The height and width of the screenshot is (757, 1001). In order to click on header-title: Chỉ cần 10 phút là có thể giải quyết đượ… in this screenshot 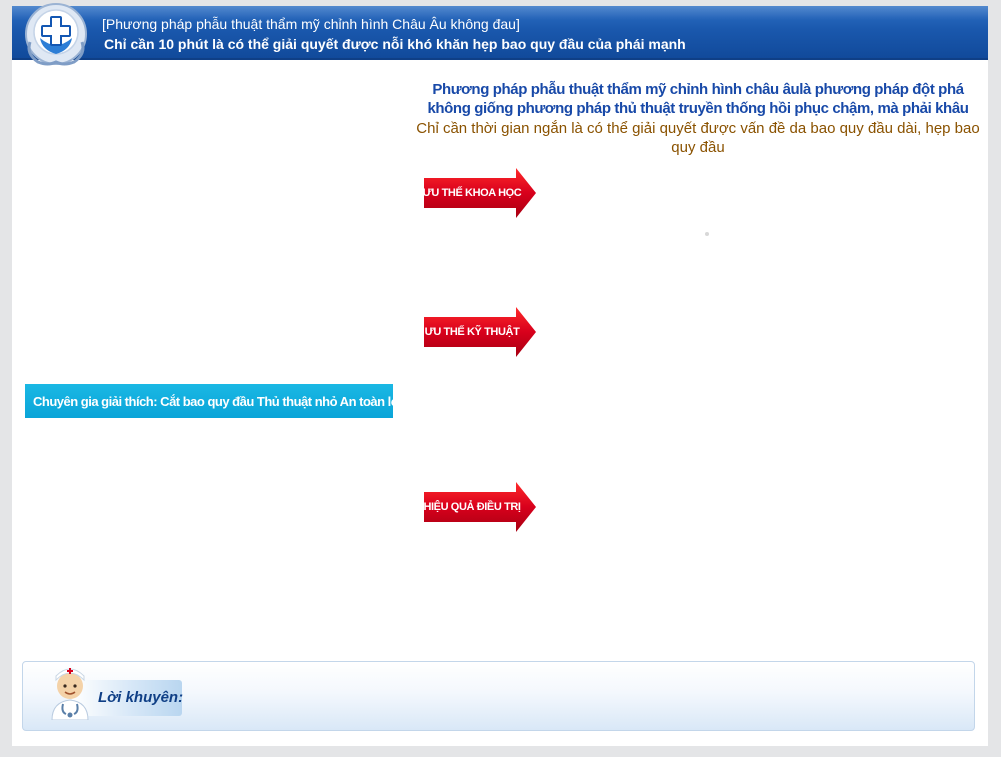, I will do `click(395, 44)`.